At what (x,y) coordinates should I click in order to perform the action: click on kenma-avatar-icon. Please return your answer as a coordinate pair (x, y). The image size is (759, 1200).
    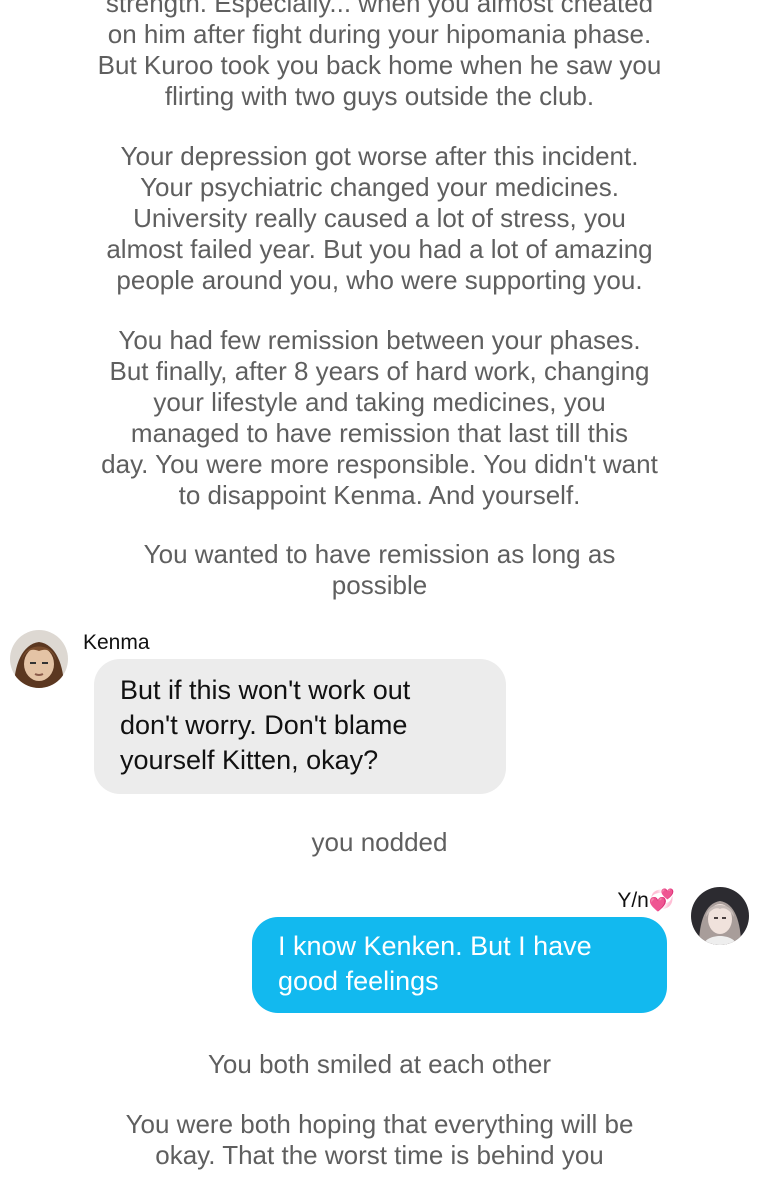
    Looking at the image, I should click on (39, 659).